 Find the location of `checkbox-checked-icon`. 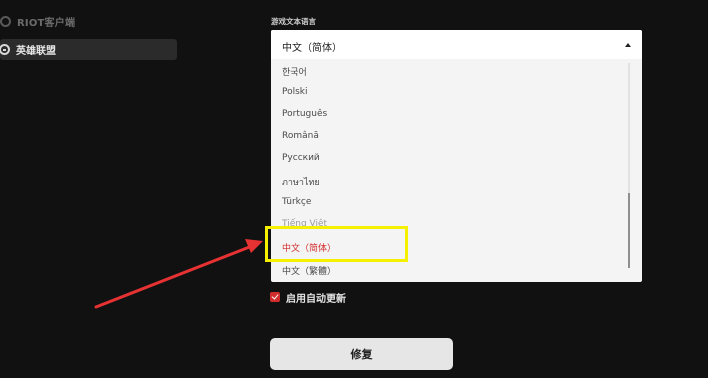

checkbox-checked-icon is located at coordinates (275, 297).